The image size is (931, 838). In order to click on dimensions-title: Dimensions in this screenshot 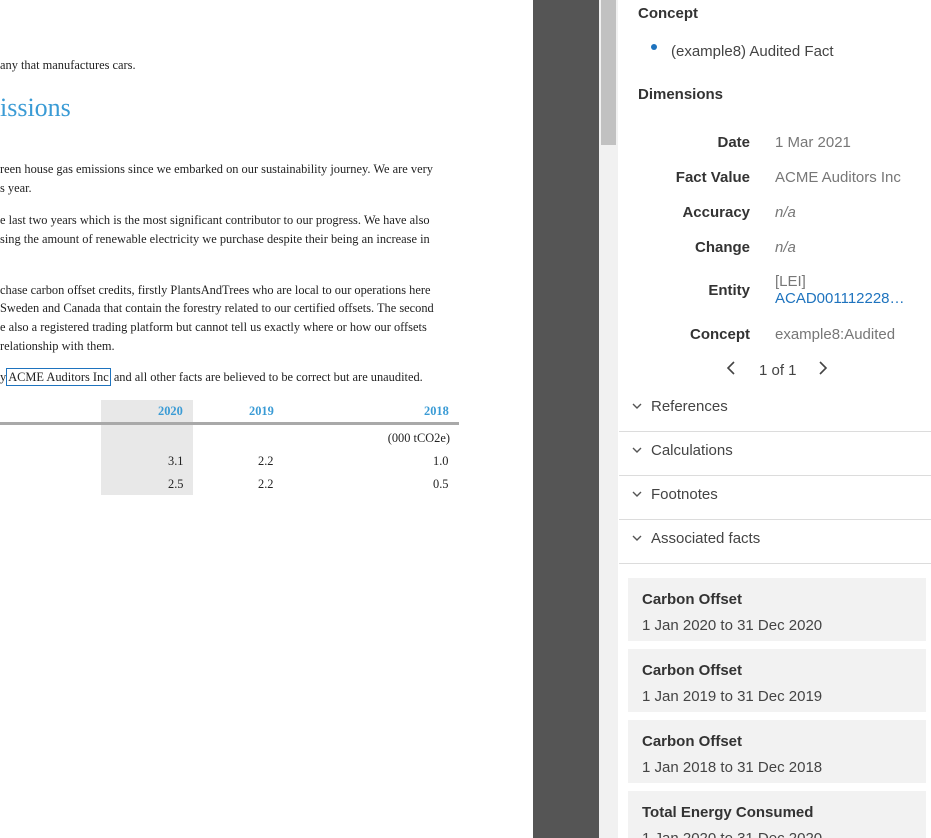, I will do `click(681, 94)`.